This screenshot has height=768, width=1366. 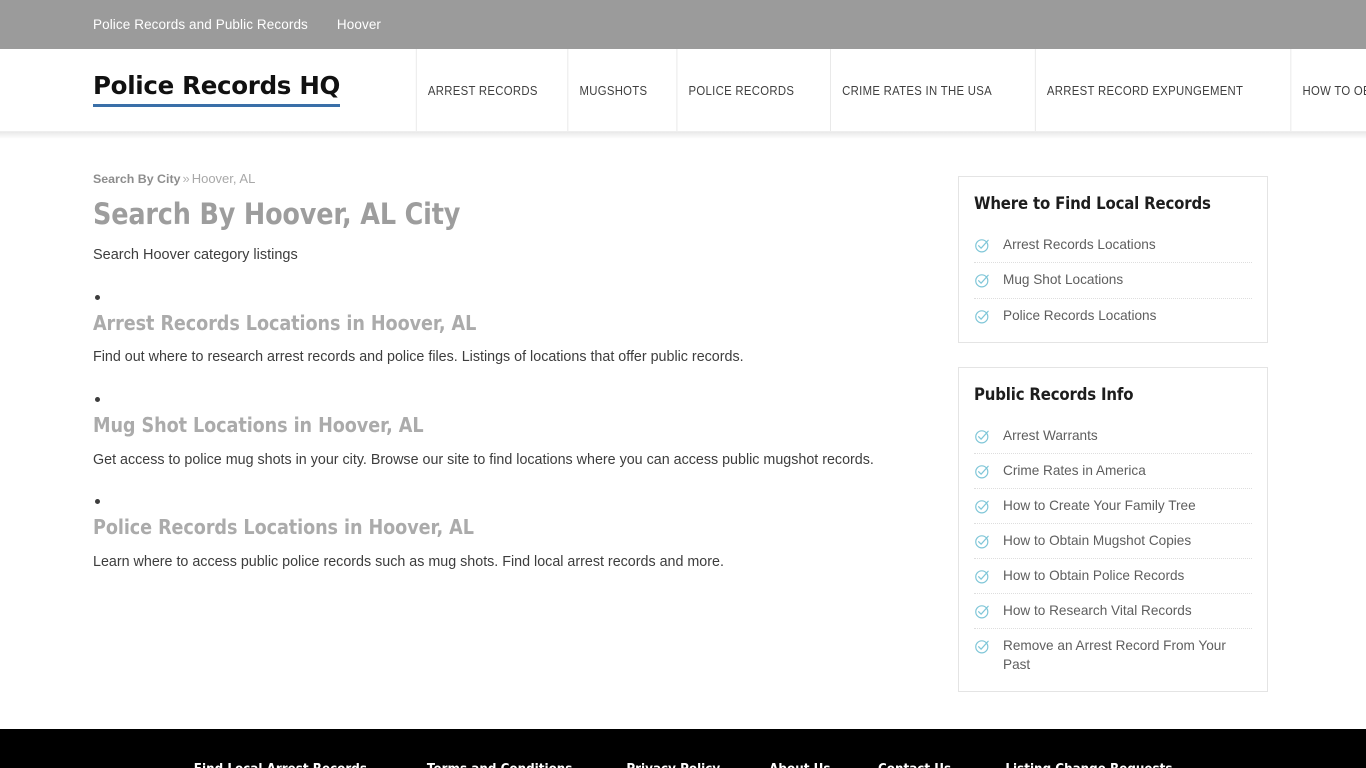 What do you see at coordinates (1079, 245) in the screenshot?
I see `sidebar-link-arrest-records-locations: Arrest Records Locations` at bounding box center [1079, 245].